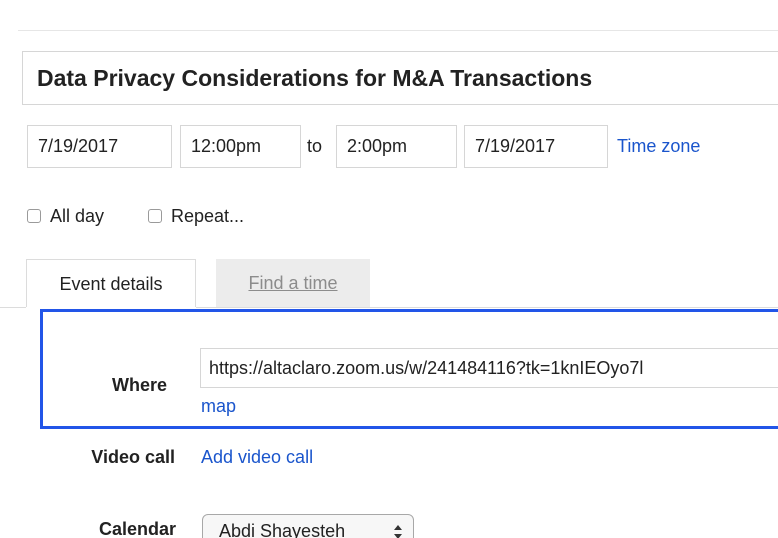 Image resolution: width=778 pixels, height=538 pixels. What do you see at coordinates (396, 146) in the screenshot?
I see `end-time-input: 2:00pm` at bounding box center [396, 146].